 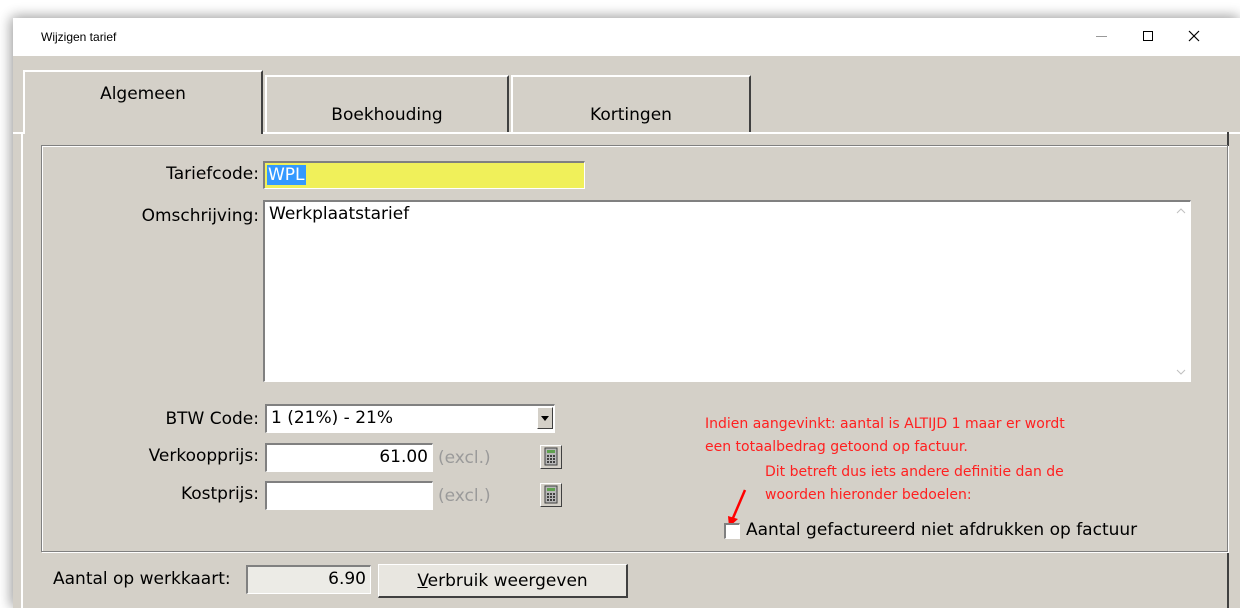 I want to click on verkoopprijs-input: 61.00, so click(x=349, y=457).